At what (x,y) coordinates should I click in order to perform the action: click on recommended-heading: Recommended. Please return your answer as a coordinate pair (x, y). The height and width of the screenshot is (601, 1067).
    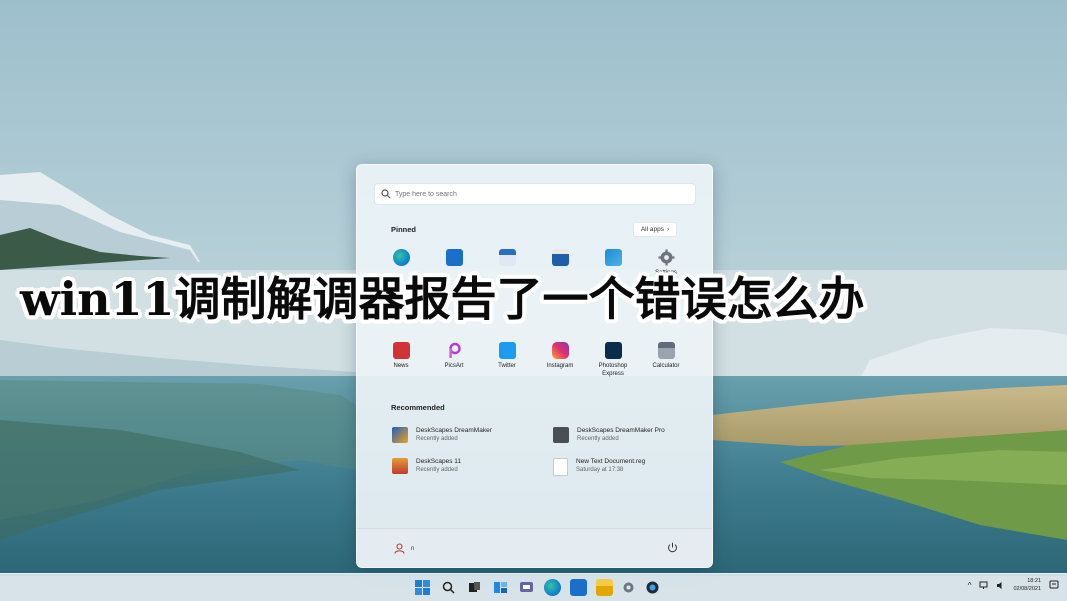
    Looking at the image, I should click on (418, 407).